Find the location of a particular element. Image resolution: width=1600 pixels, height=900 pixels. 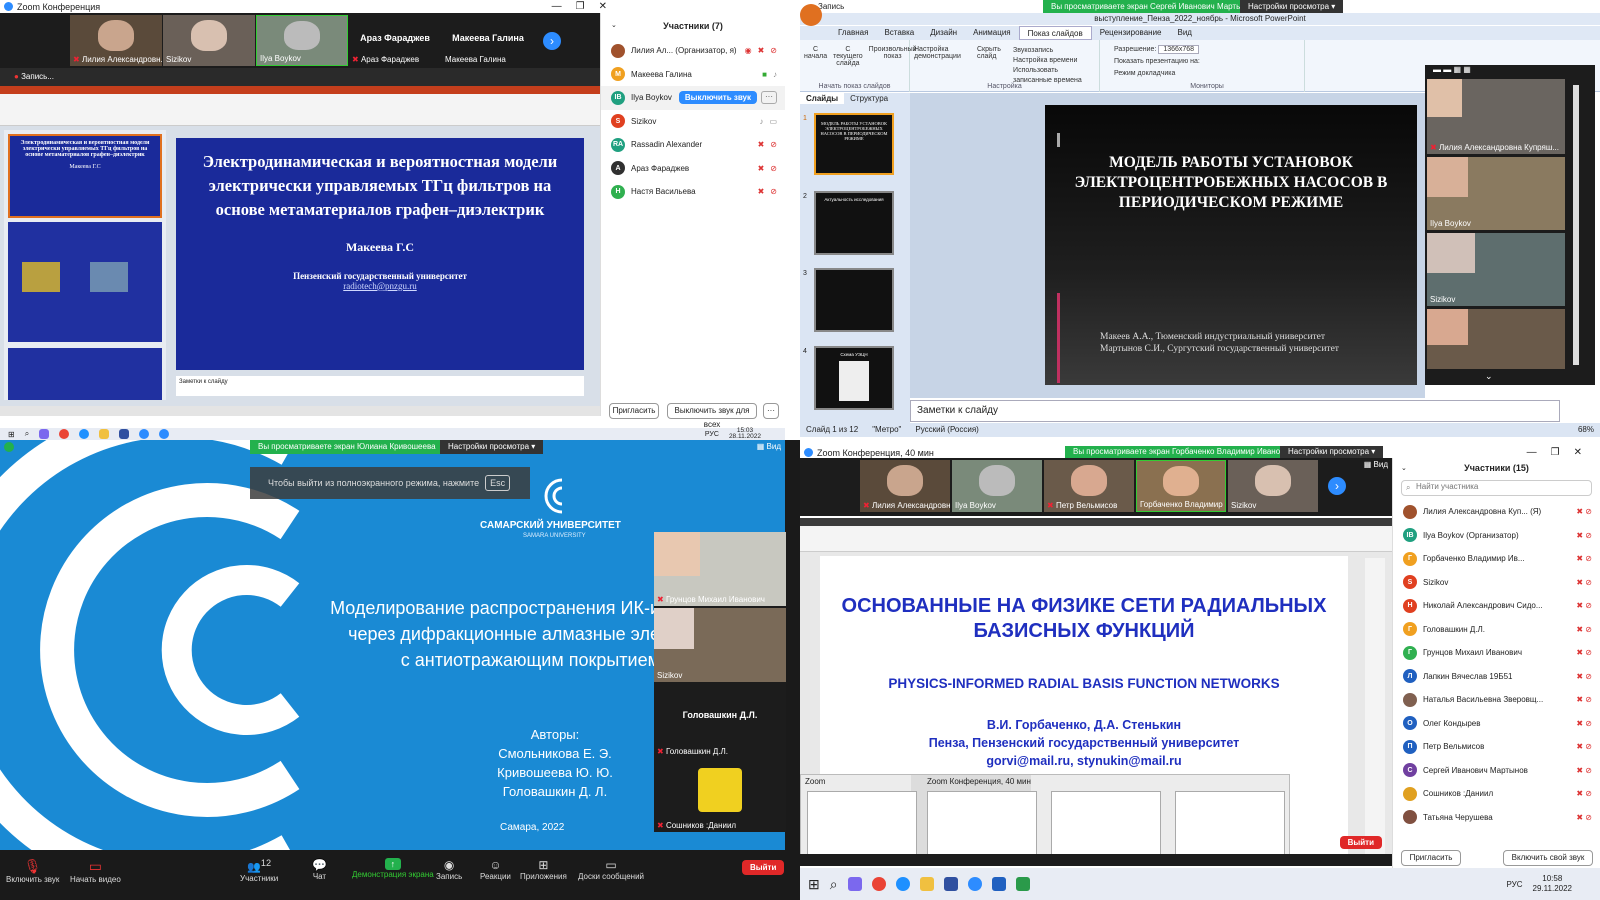

clock: 15:03 28.11.2022 is located at coordinates (757, 433).